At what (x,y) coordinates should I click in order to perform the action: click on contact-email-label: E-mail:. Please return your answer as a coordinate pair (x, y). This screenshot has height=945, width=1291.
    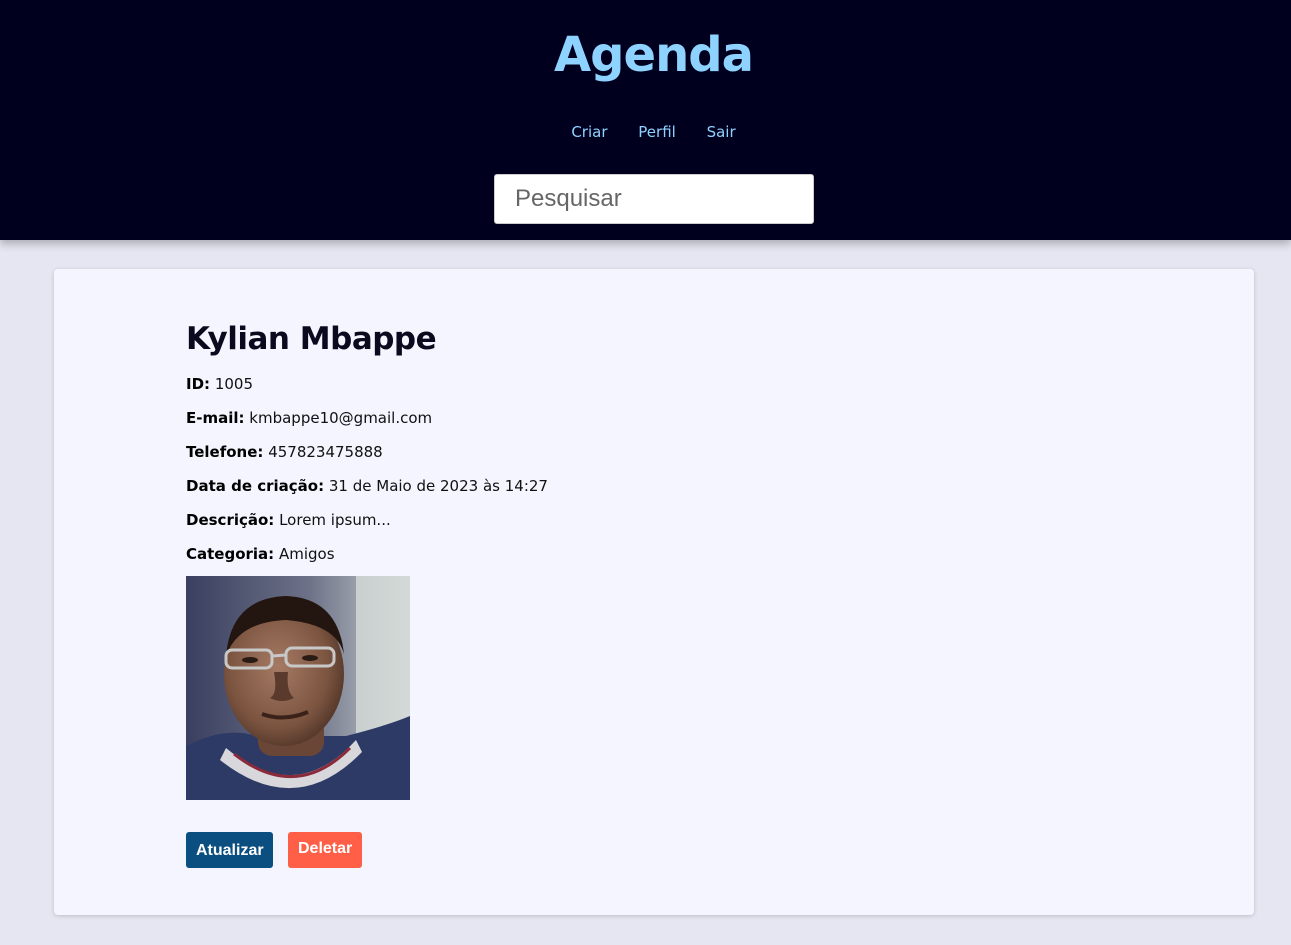
    Looking at the image, I should click on (215, 418).